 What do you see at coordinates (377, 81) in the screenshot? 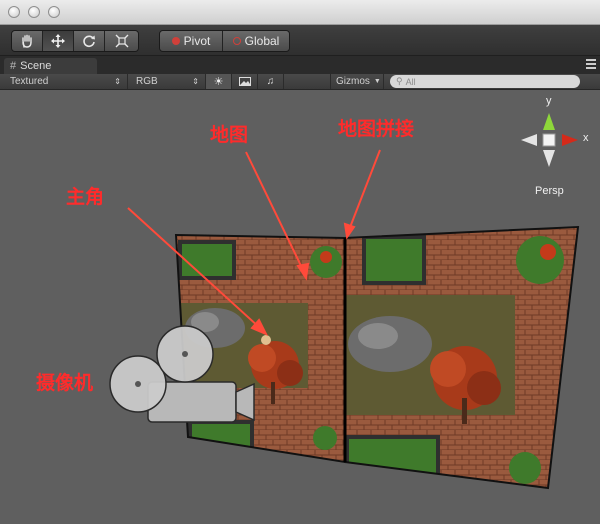
I see `chevron-down-icon: ▼` at bounding box center [377, 81].